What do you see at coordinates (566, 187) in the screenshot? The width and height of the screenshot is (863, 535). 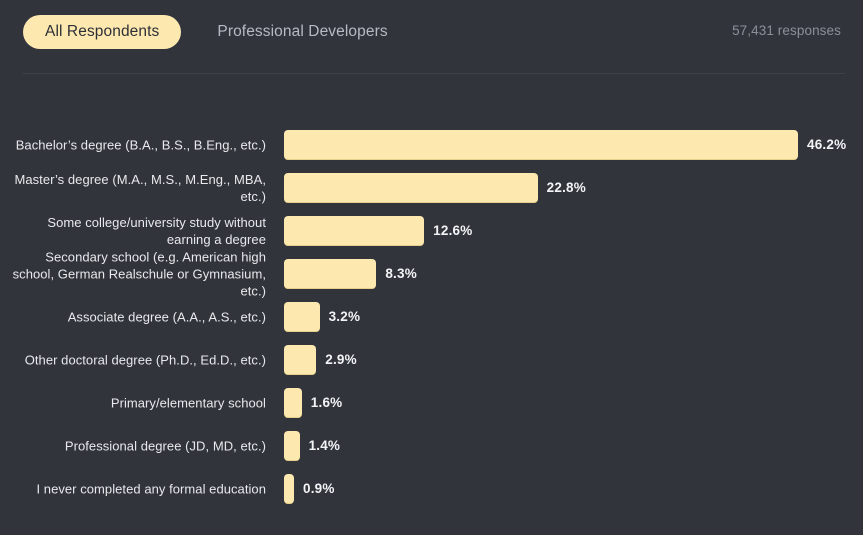 I see `bar-value-label: 22.8%` at bounding box center [566, 187].